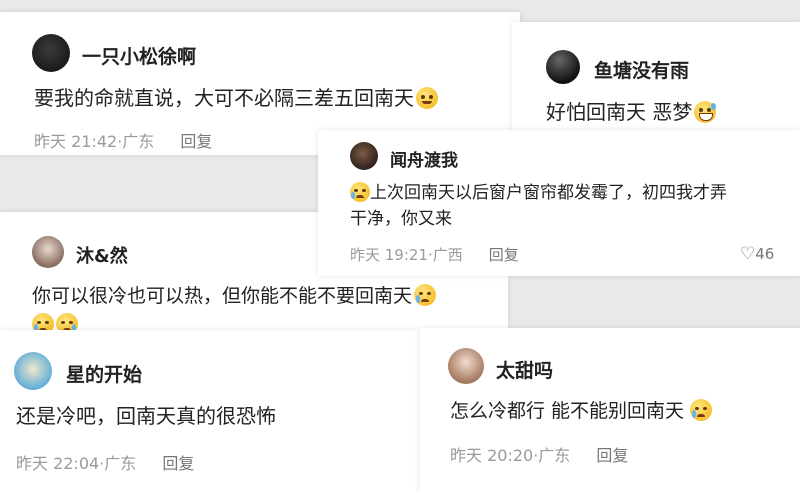 This screenshot has width=800, height=492. What do you see at coordinates (76, 141) in the screenshot?
I see `comment-time: 昨天 21:42` at bounding box center [76, 141].